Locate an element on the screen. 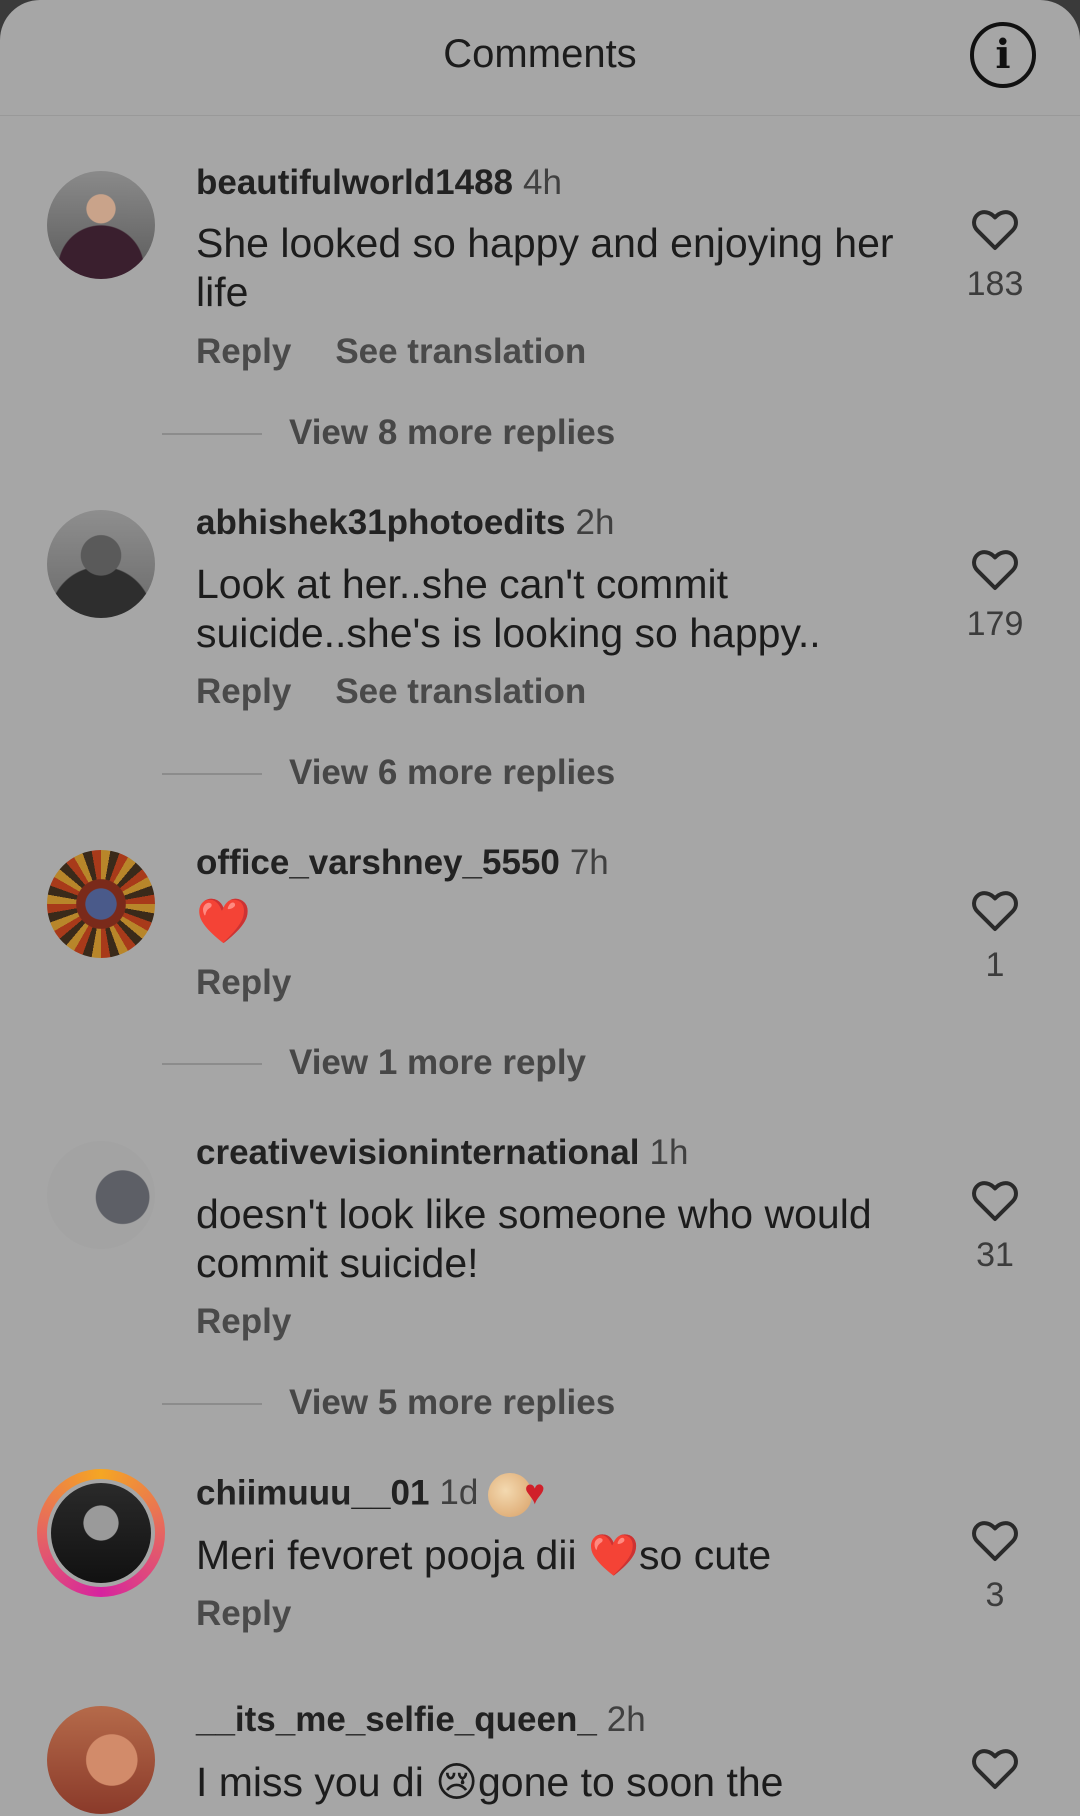  comment-time: 7h is located at coordinates (589, 862).